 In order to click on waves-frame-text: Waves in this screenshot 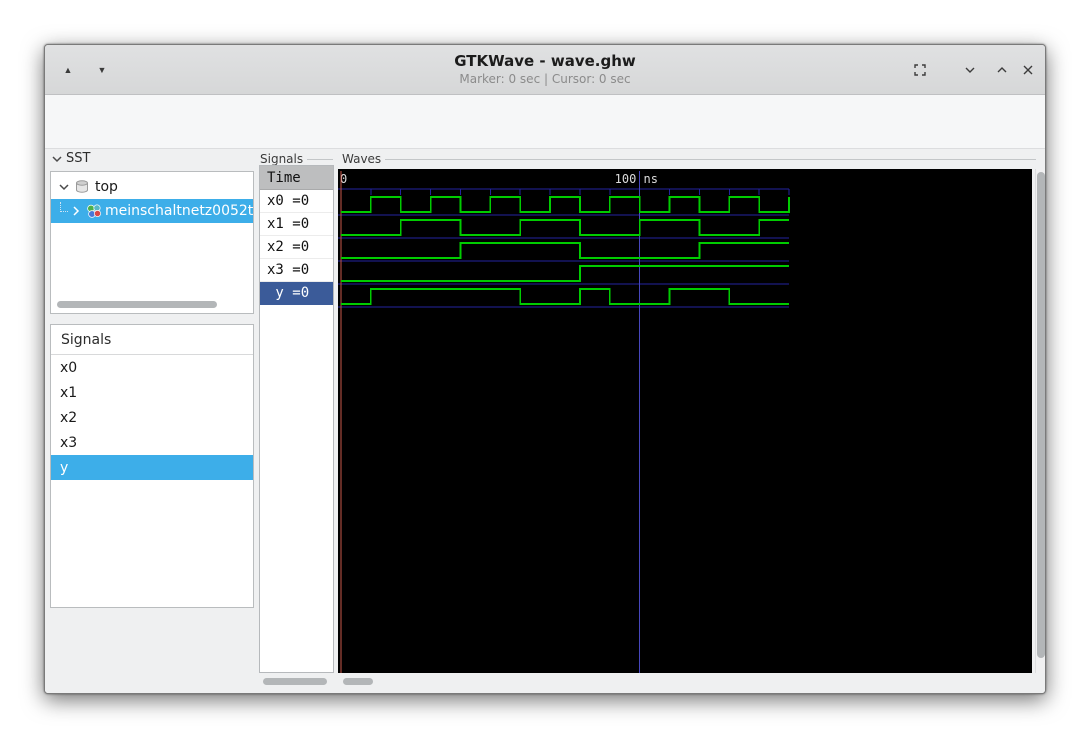, I will do `click(362, 159)`.